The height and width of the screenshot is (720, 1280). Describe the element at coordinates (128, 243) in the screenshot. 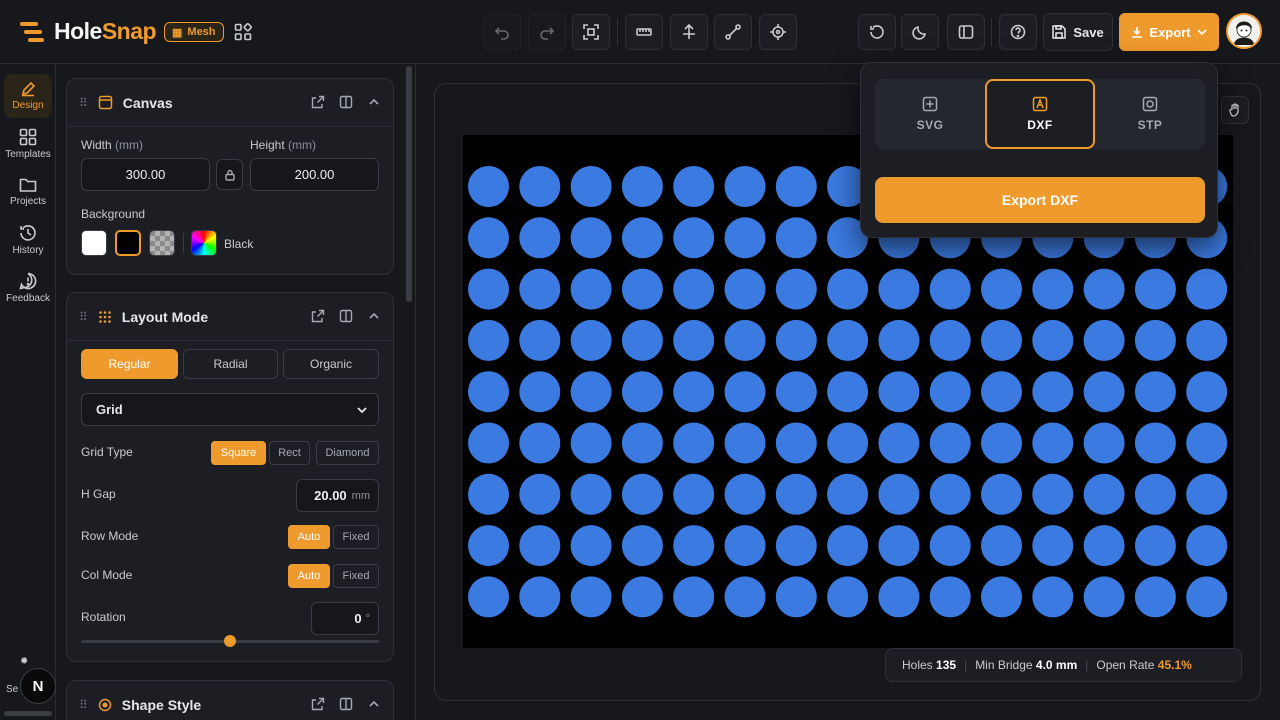

I see `swatch-black` at that location.